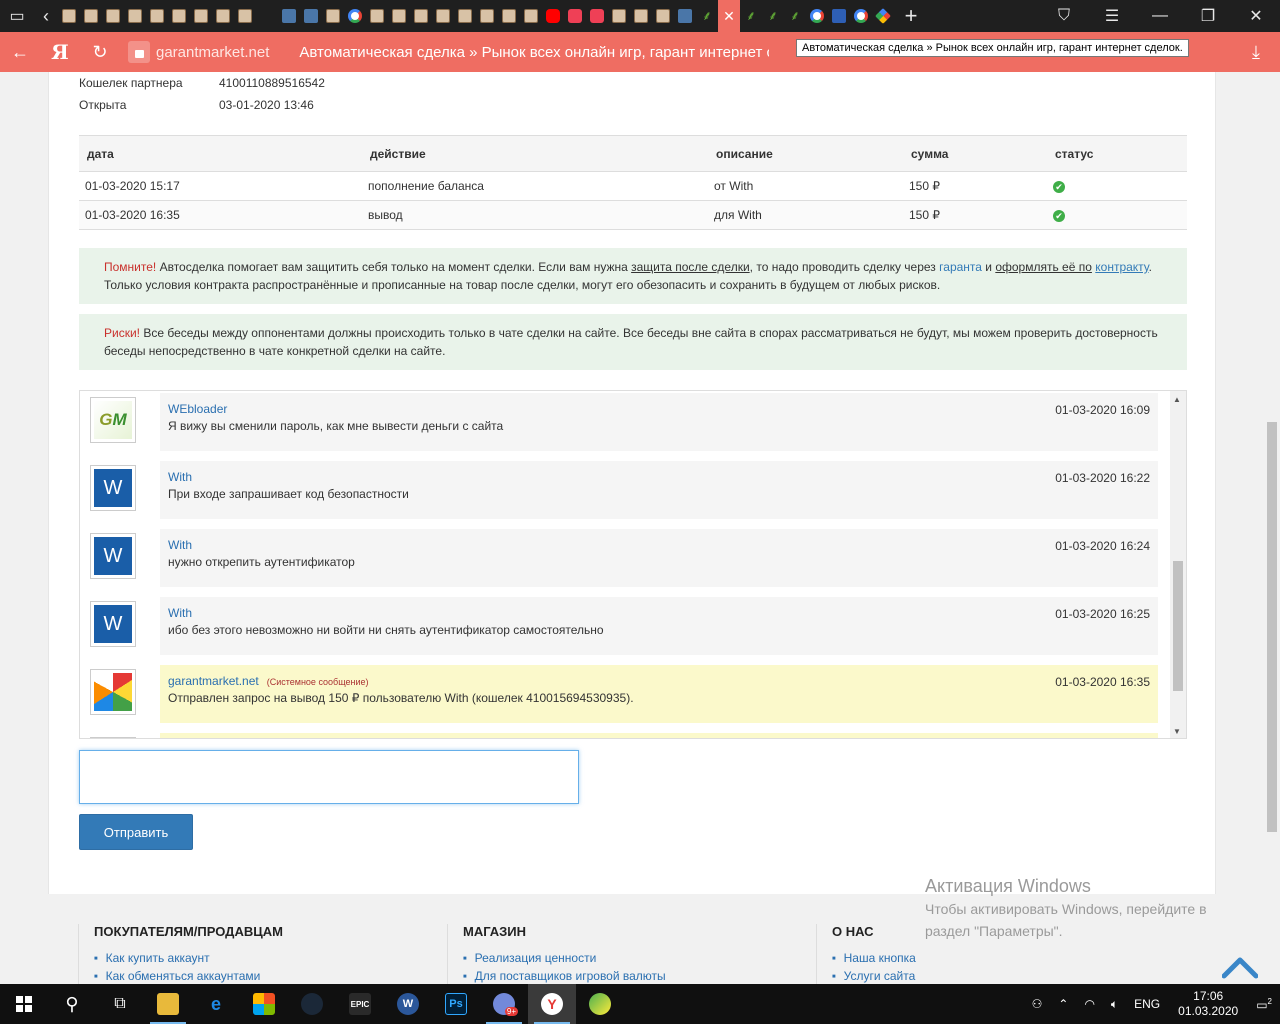 The width and height of the screenshot is (1280, 1024). Describe the element at coordinates (1256, 16) in the screenshot. I see `close-window-icon: ✕` at that location.